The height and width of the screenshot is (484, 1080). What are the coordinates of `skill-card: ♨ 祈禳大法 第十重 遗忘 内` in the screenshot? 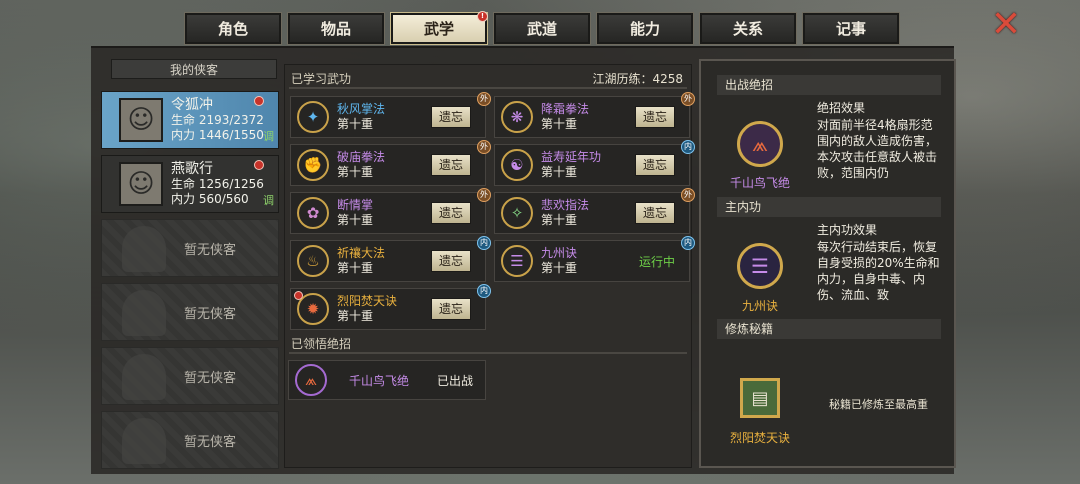 It's located at (390, 259).